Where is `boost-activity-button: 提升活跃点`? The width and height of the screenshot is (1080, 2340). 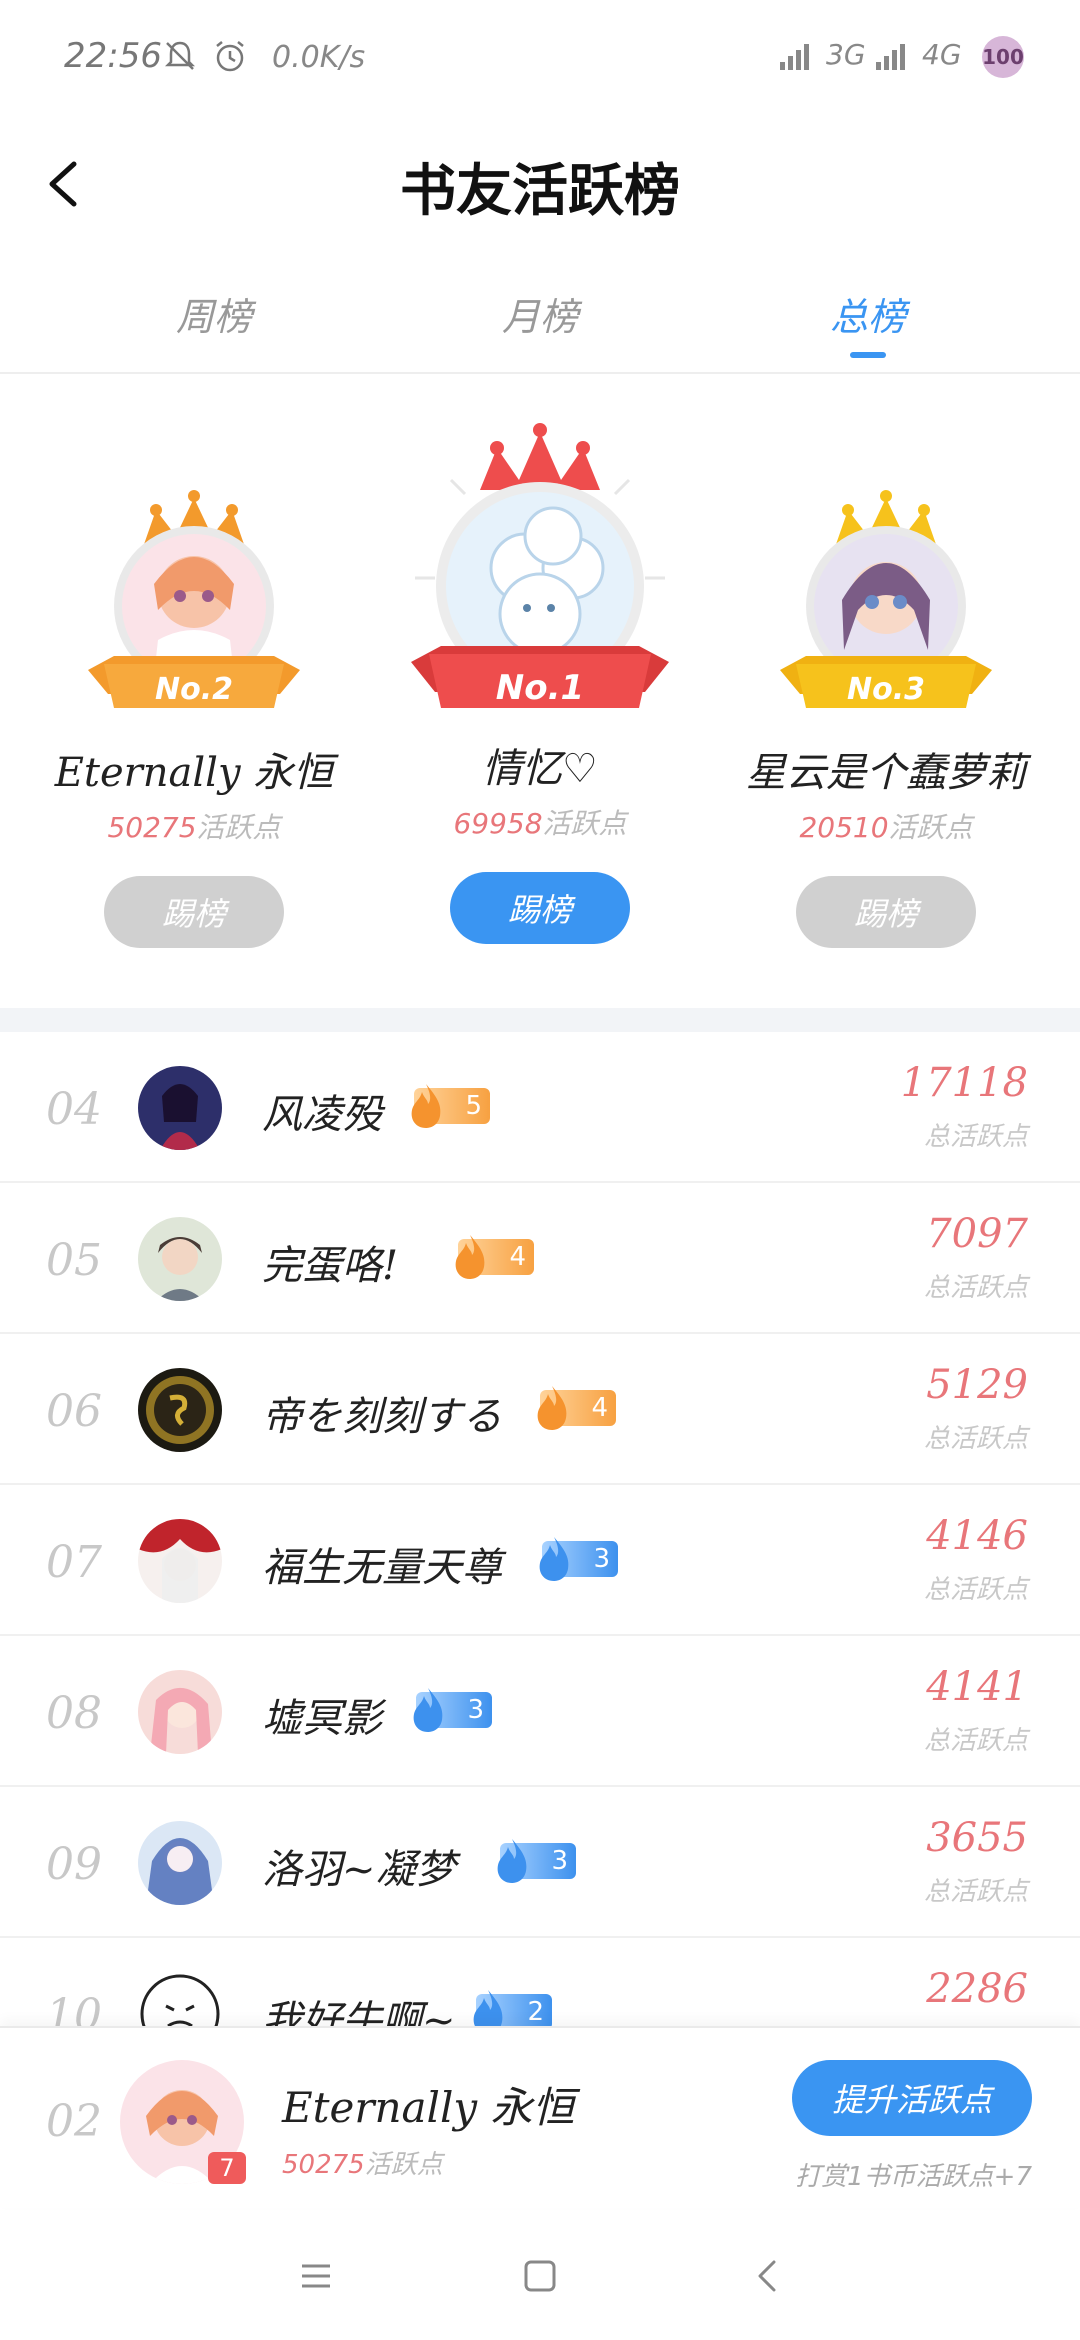
boost-activity-button: 提升活跃点 is located at coordinates (912, 2098).